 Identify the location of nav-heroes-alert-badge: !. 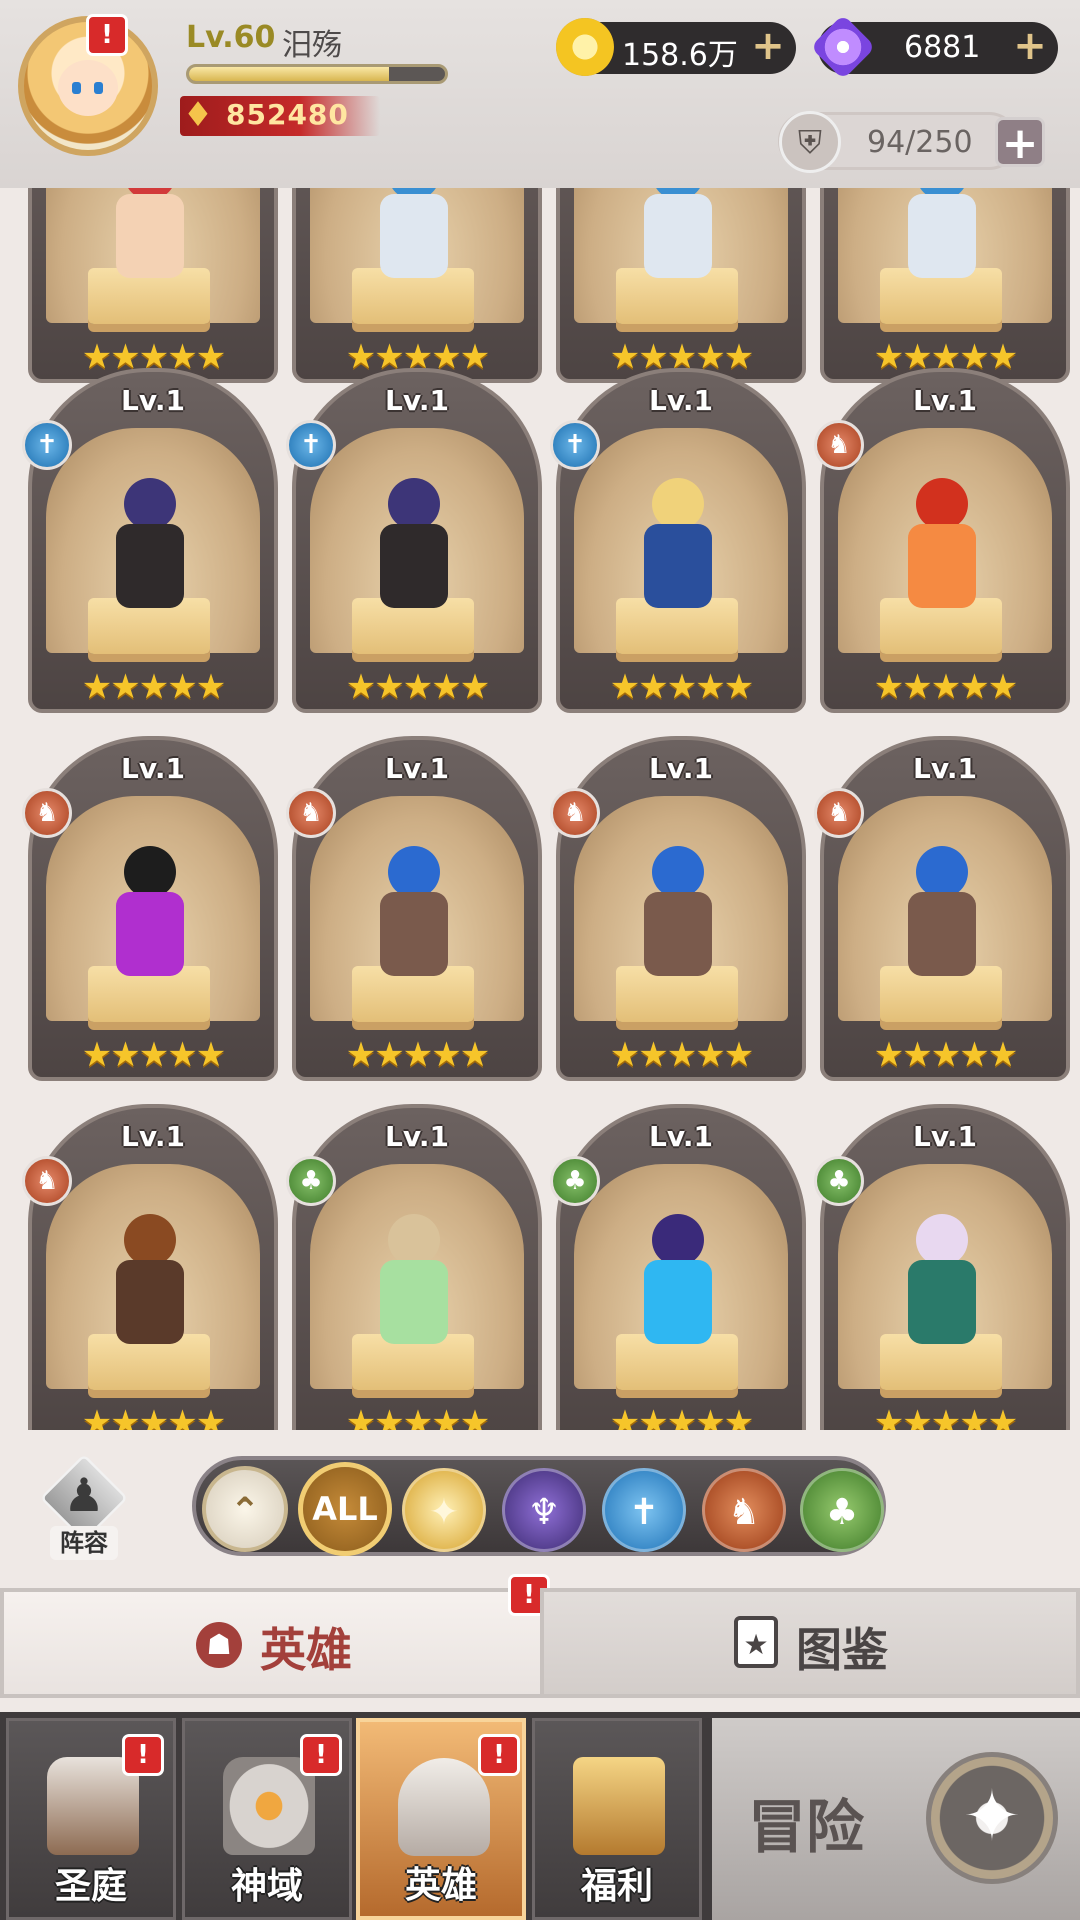
(499, 1755).